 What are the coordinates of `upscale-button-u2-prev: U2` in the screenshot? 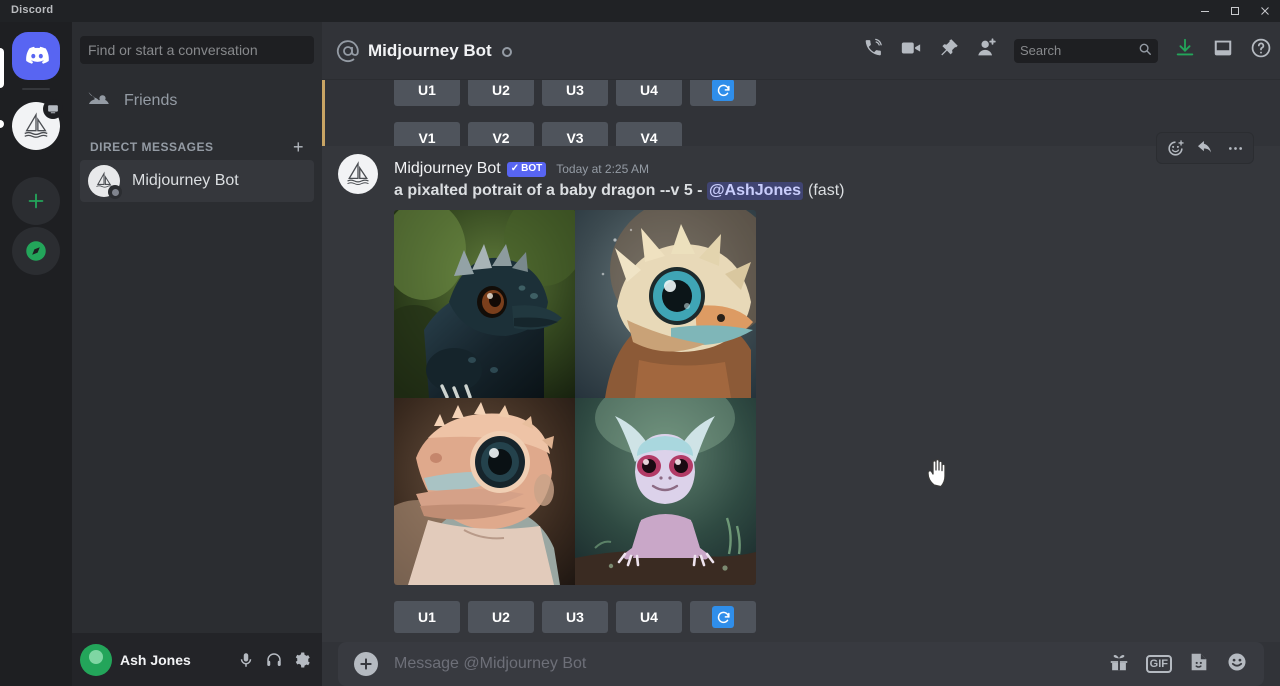 It's located at (501, 93).